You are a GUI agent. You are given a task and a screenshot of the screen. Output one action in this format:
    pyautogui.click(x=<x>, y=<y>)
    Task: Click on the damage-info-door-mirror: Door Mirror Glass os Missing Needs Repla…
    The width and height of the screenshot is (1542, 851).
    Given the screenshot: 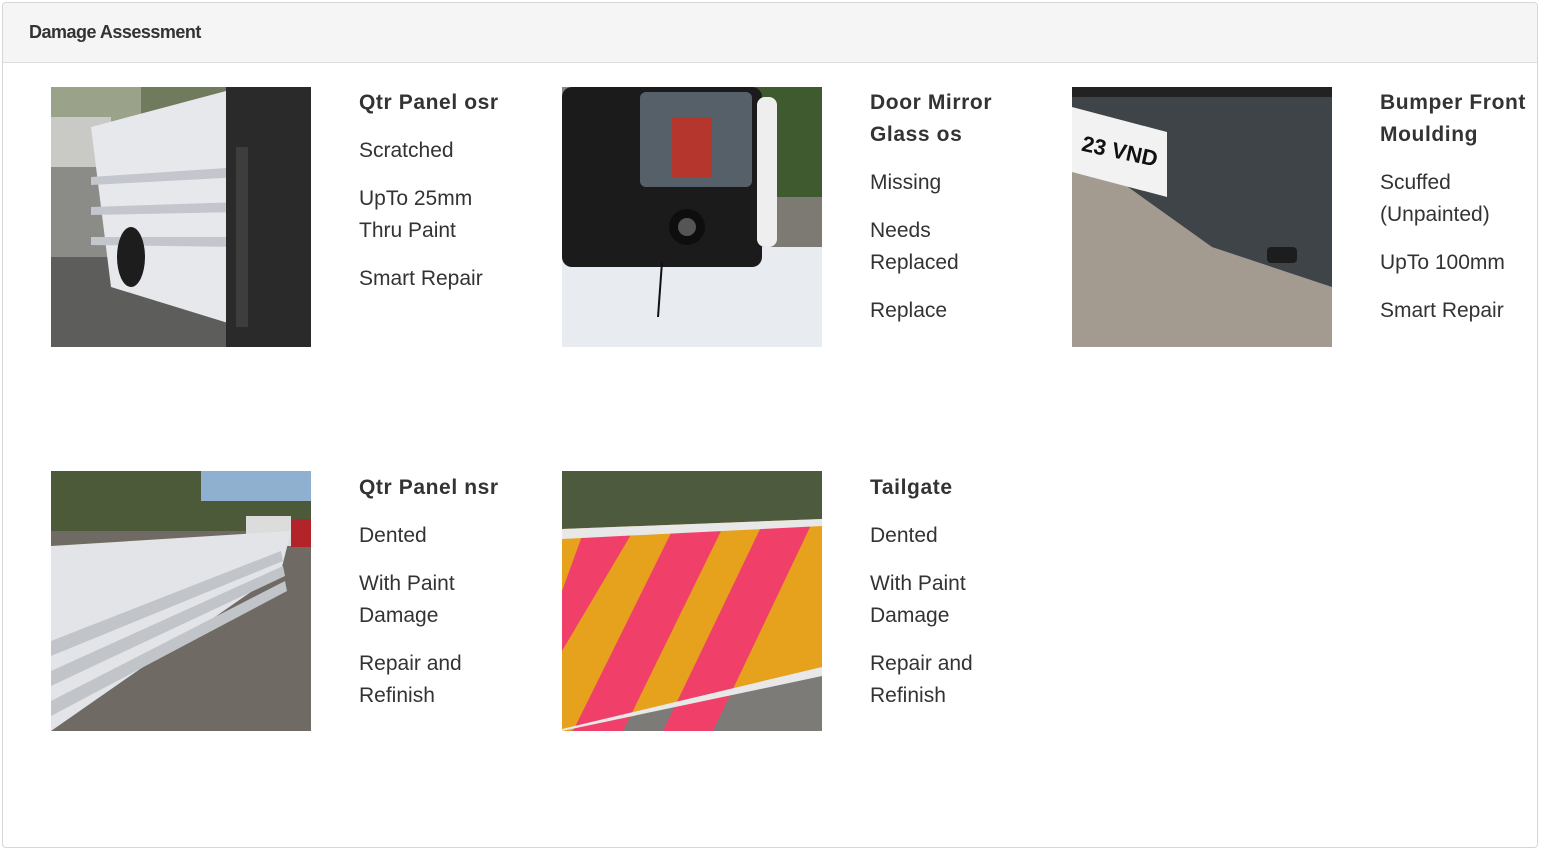 What is the action you would take?
    pyautogui.click(x=945, y=215)
    